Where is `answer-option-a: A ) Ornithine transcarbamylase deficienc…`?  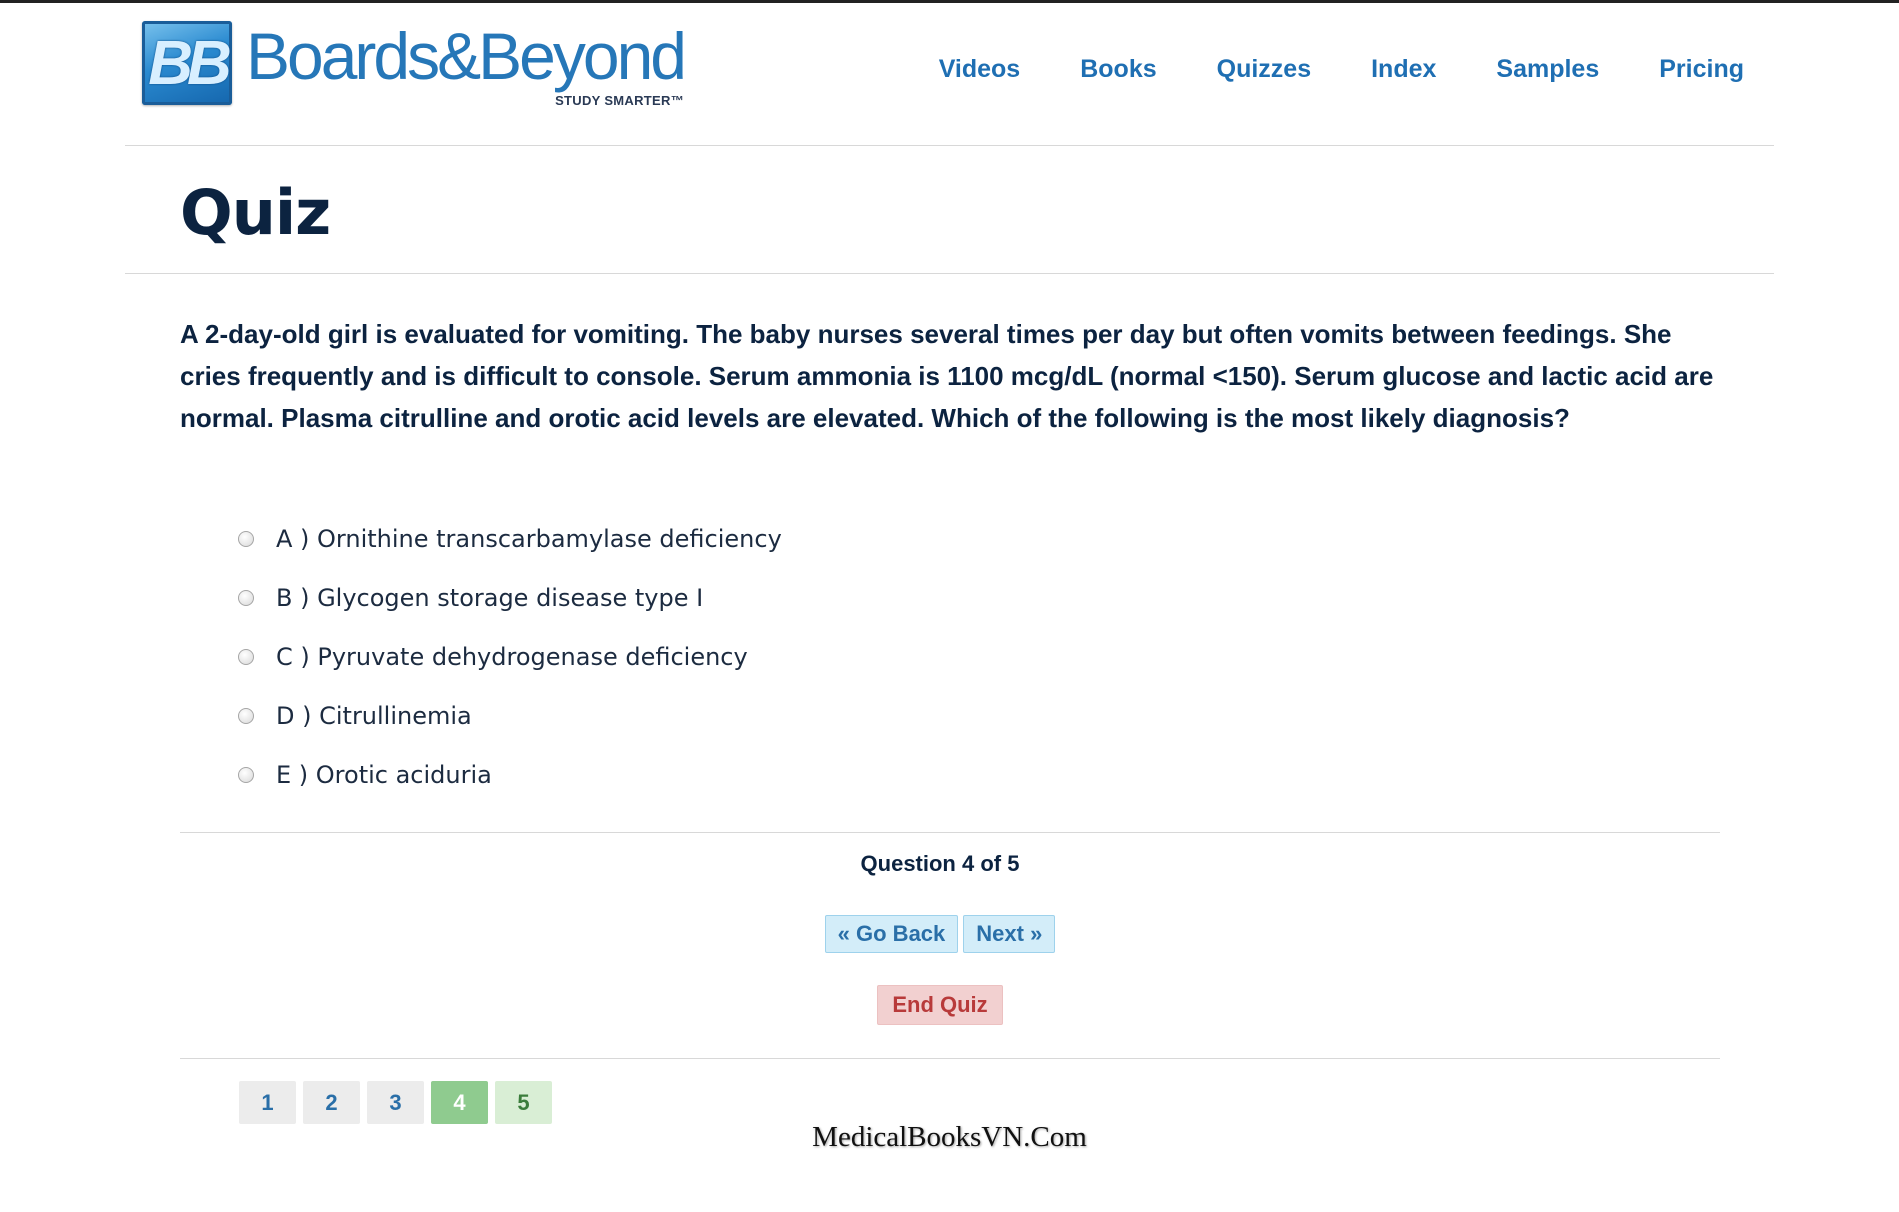
answer-option-a: A ) Ornithine transcarbamylase deficienc… is located at coordinates (510, 538).